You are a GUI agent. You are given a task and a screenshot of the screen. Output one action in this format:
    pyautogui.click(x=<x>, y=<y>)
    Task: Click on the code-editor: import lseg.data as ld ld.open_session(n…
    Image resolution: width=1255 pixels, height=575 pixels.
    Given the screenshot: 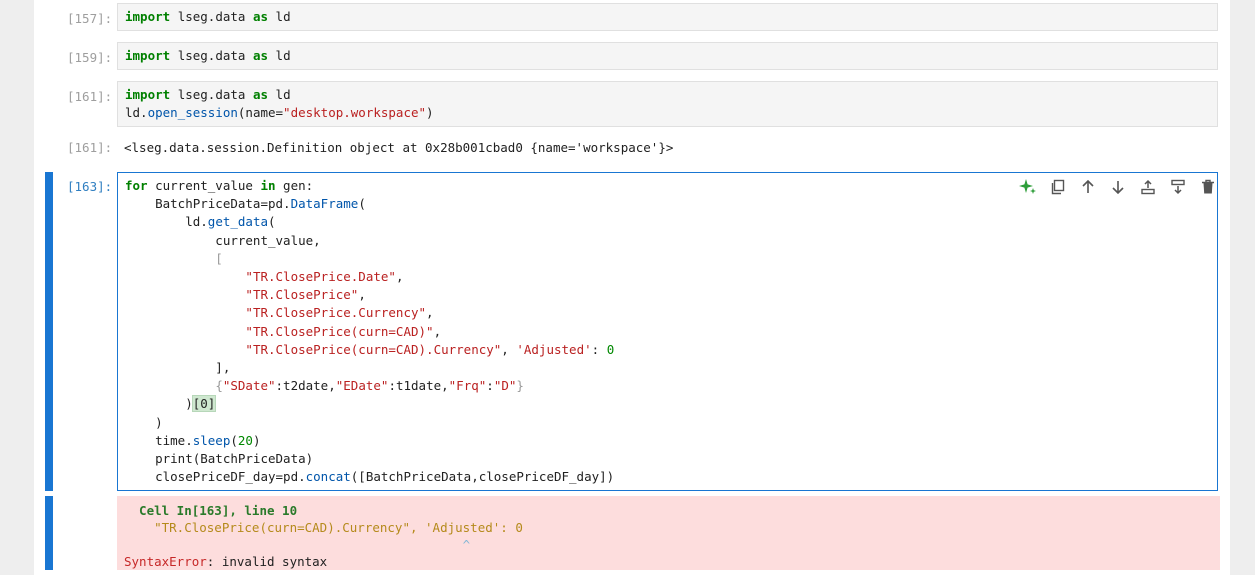 What is the action you would take?
    pyautogui.click(x=667, y=104)
    